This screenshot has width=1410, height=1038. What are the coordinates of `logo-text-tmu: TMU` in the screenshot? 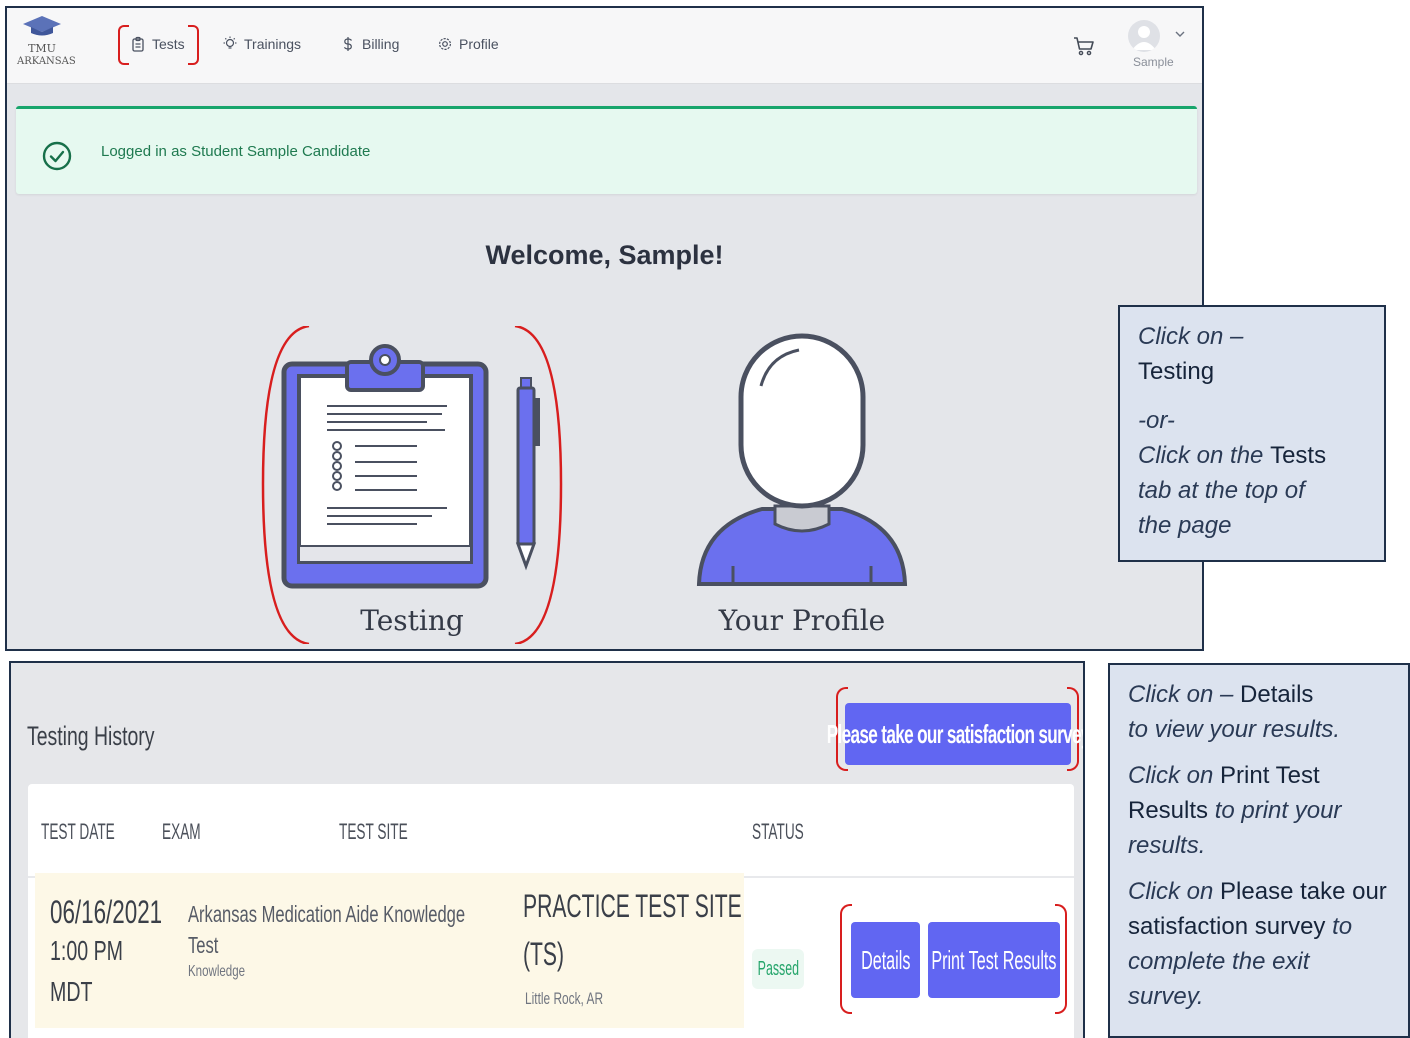 It's located at (42, 48).